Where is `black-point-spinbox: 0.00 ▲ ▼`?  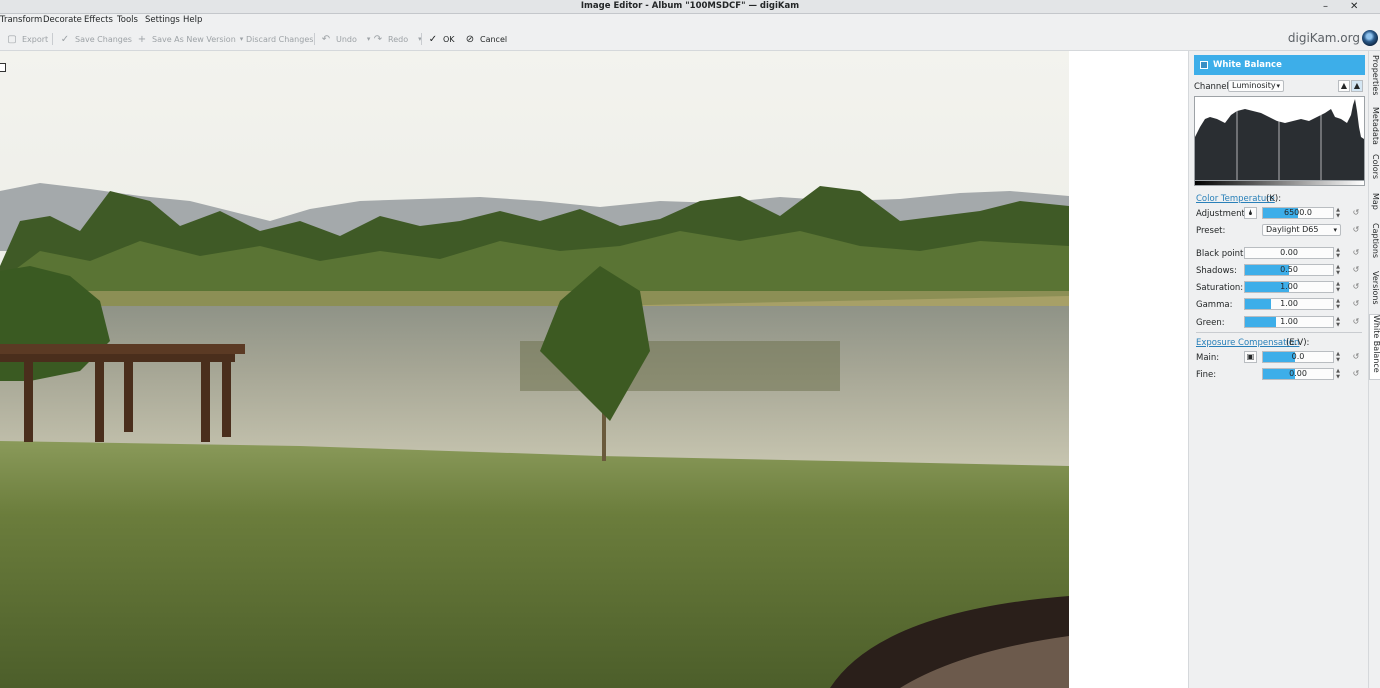
black-point-spinbox: 0.00 ▲ ▼ is located at coordinates (1292, 253).